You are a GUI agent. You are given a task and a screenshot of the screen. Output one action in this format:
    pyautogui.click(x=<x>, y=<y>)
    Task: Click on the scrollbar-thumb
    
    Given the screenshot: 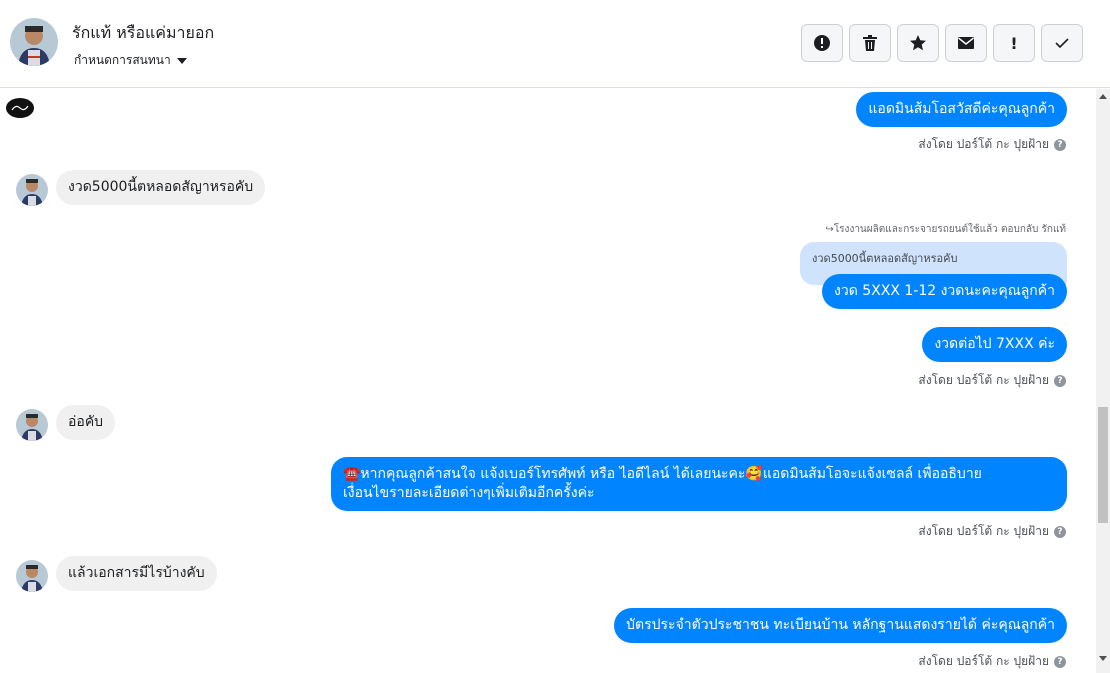 What is the action you would take?
    pyautogui.click(x=1103, y=465)
    